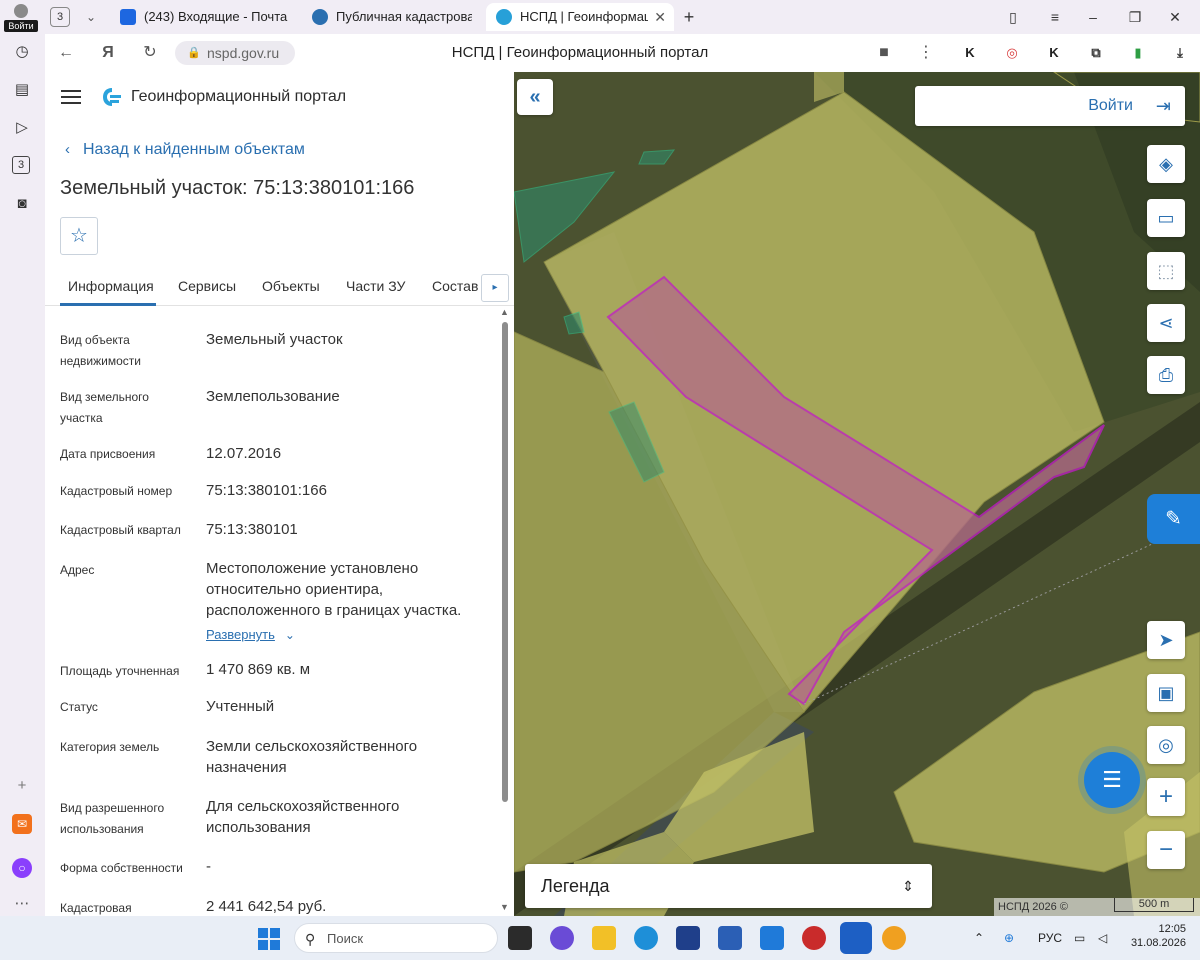 The width and height of the screenshot is (1200, 960). What do you see at coordinates (21, 26) in the screenshot?
I see `profile-label: Войти` at bounding box center [21, 26].